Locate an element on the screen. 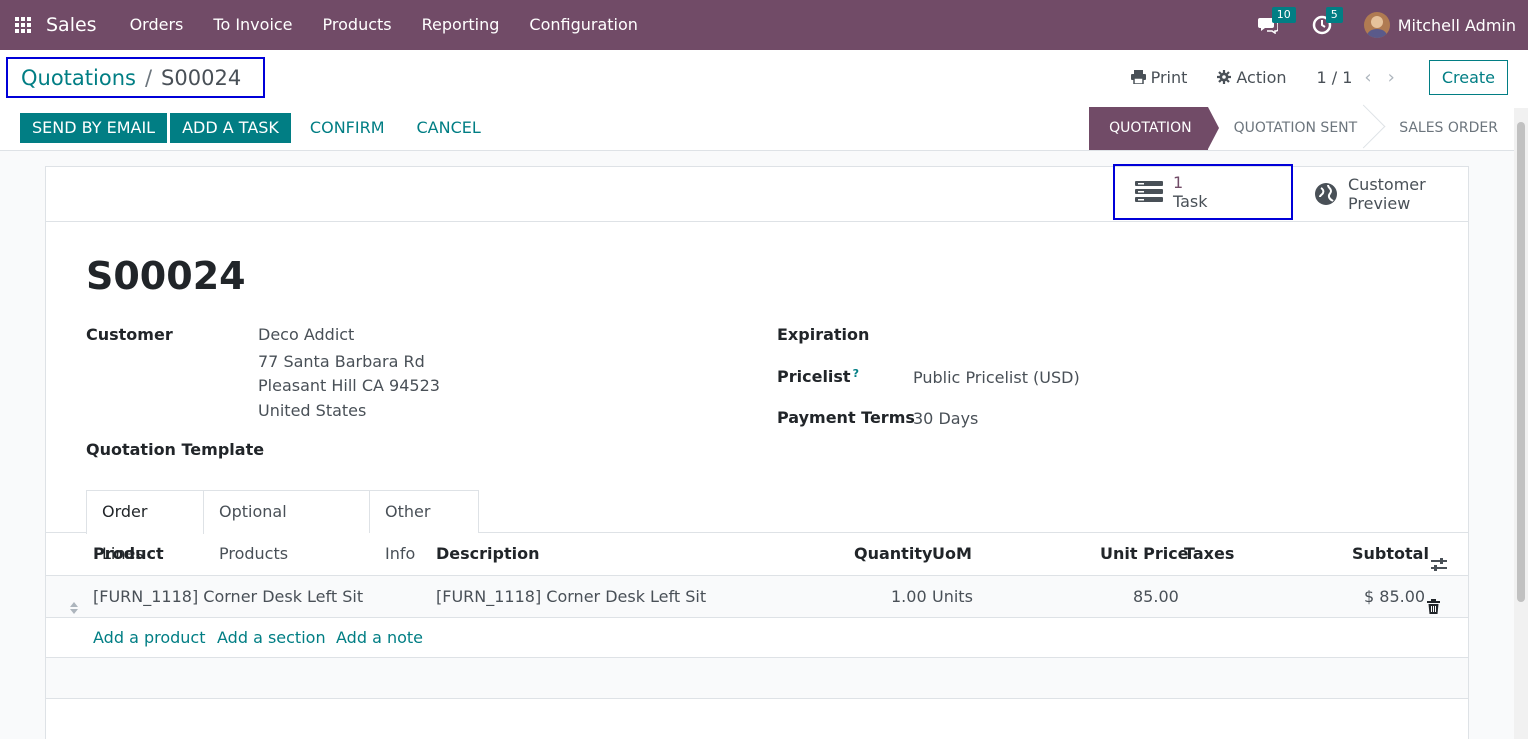  column-uom: UoM is located at coordinates (952, 554).